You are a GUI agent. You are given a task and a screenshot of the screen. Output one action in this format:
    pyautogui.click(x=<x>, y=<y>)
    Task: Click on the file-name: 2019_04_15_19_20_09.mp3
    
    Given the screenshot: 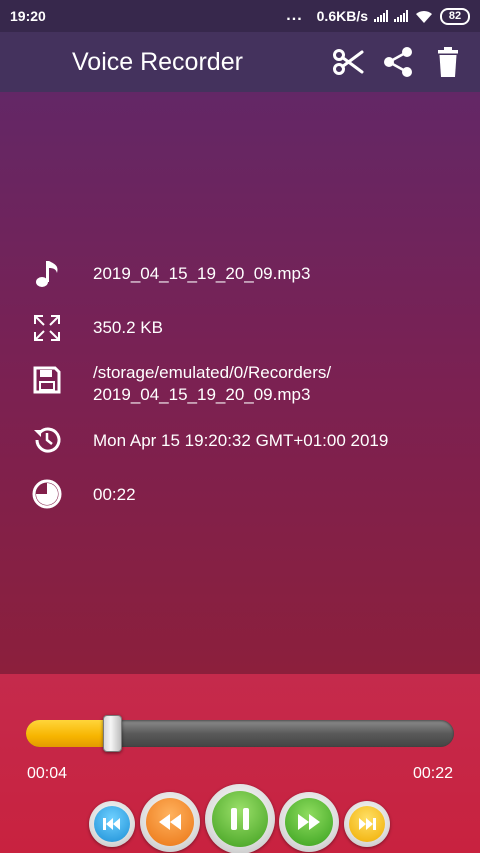 What is the action you would take?
    pyautogui.click(x=202, y=273)
    